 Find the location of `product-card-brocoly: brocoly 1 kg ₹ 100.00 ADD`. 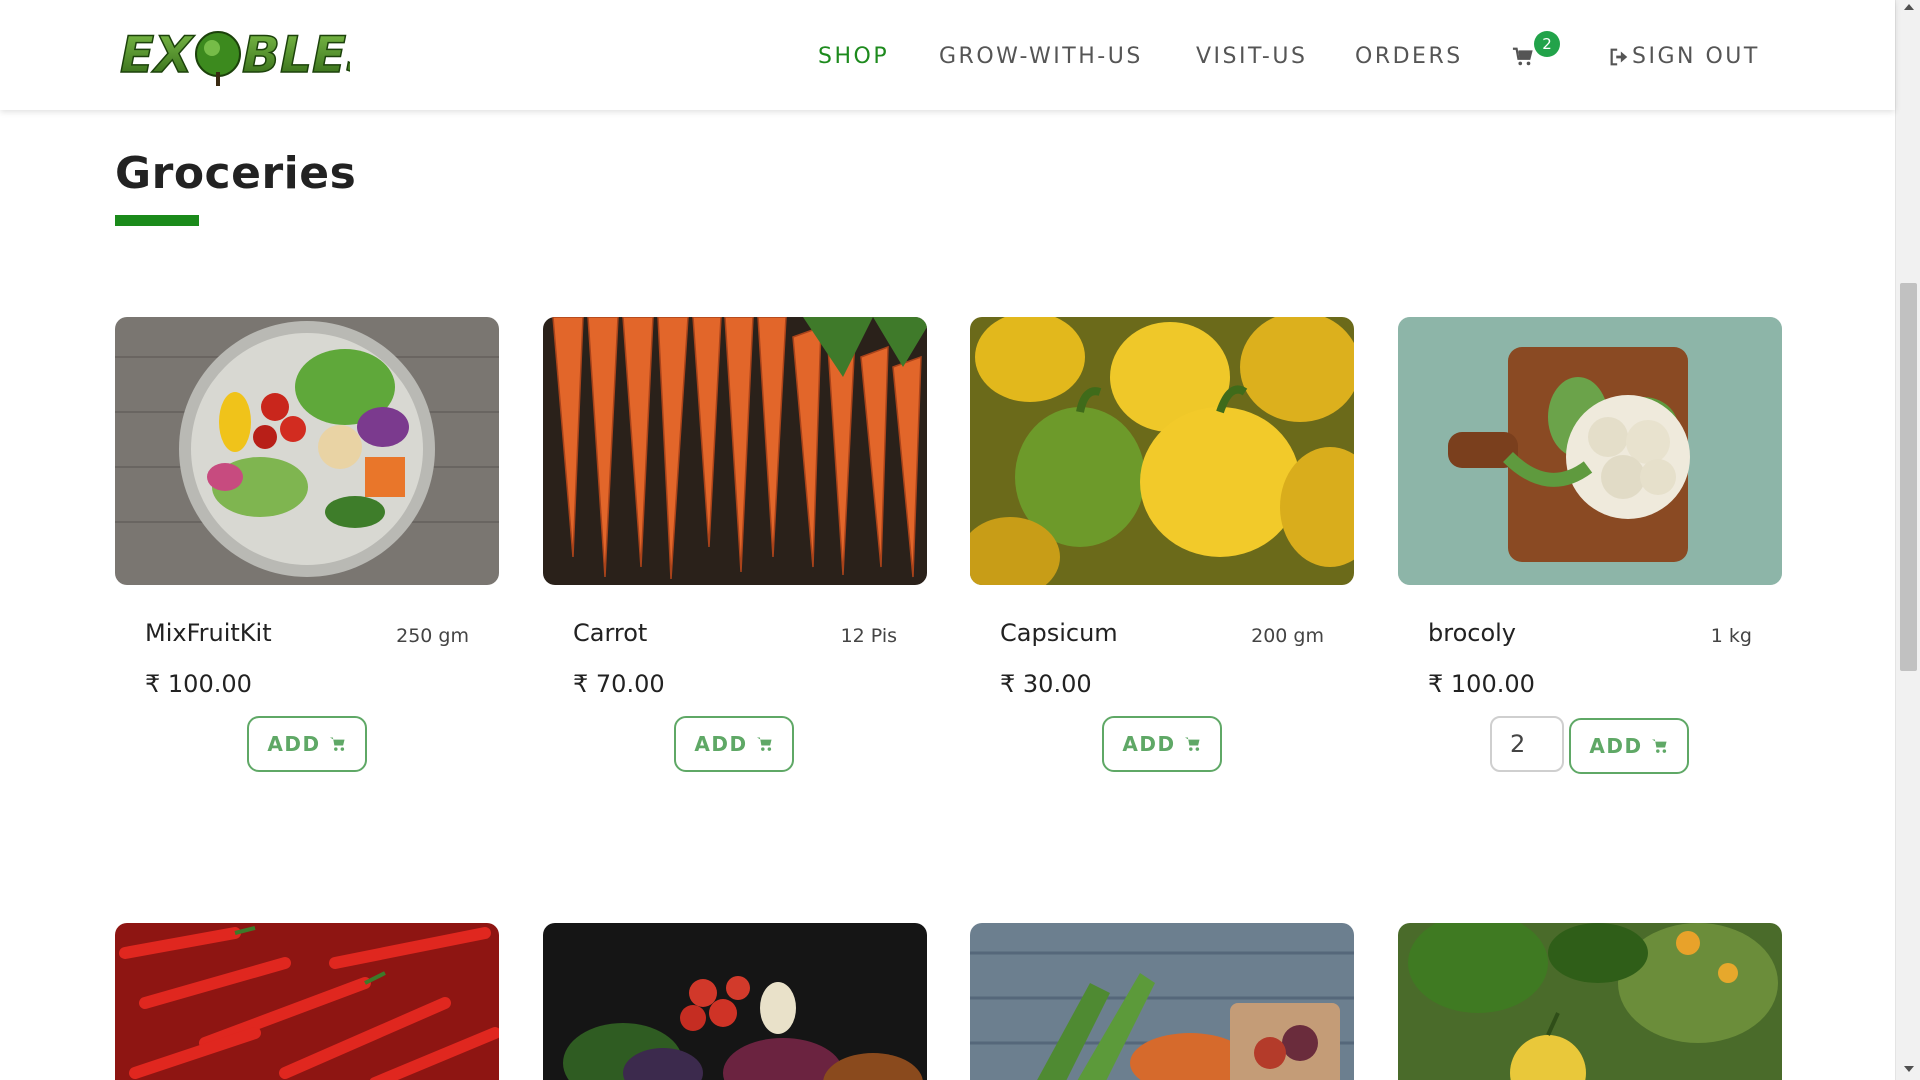

product-card-brocoly: brocoly 1 kg ₹ 100.00 ADD is located at coordinates (1590, 547).